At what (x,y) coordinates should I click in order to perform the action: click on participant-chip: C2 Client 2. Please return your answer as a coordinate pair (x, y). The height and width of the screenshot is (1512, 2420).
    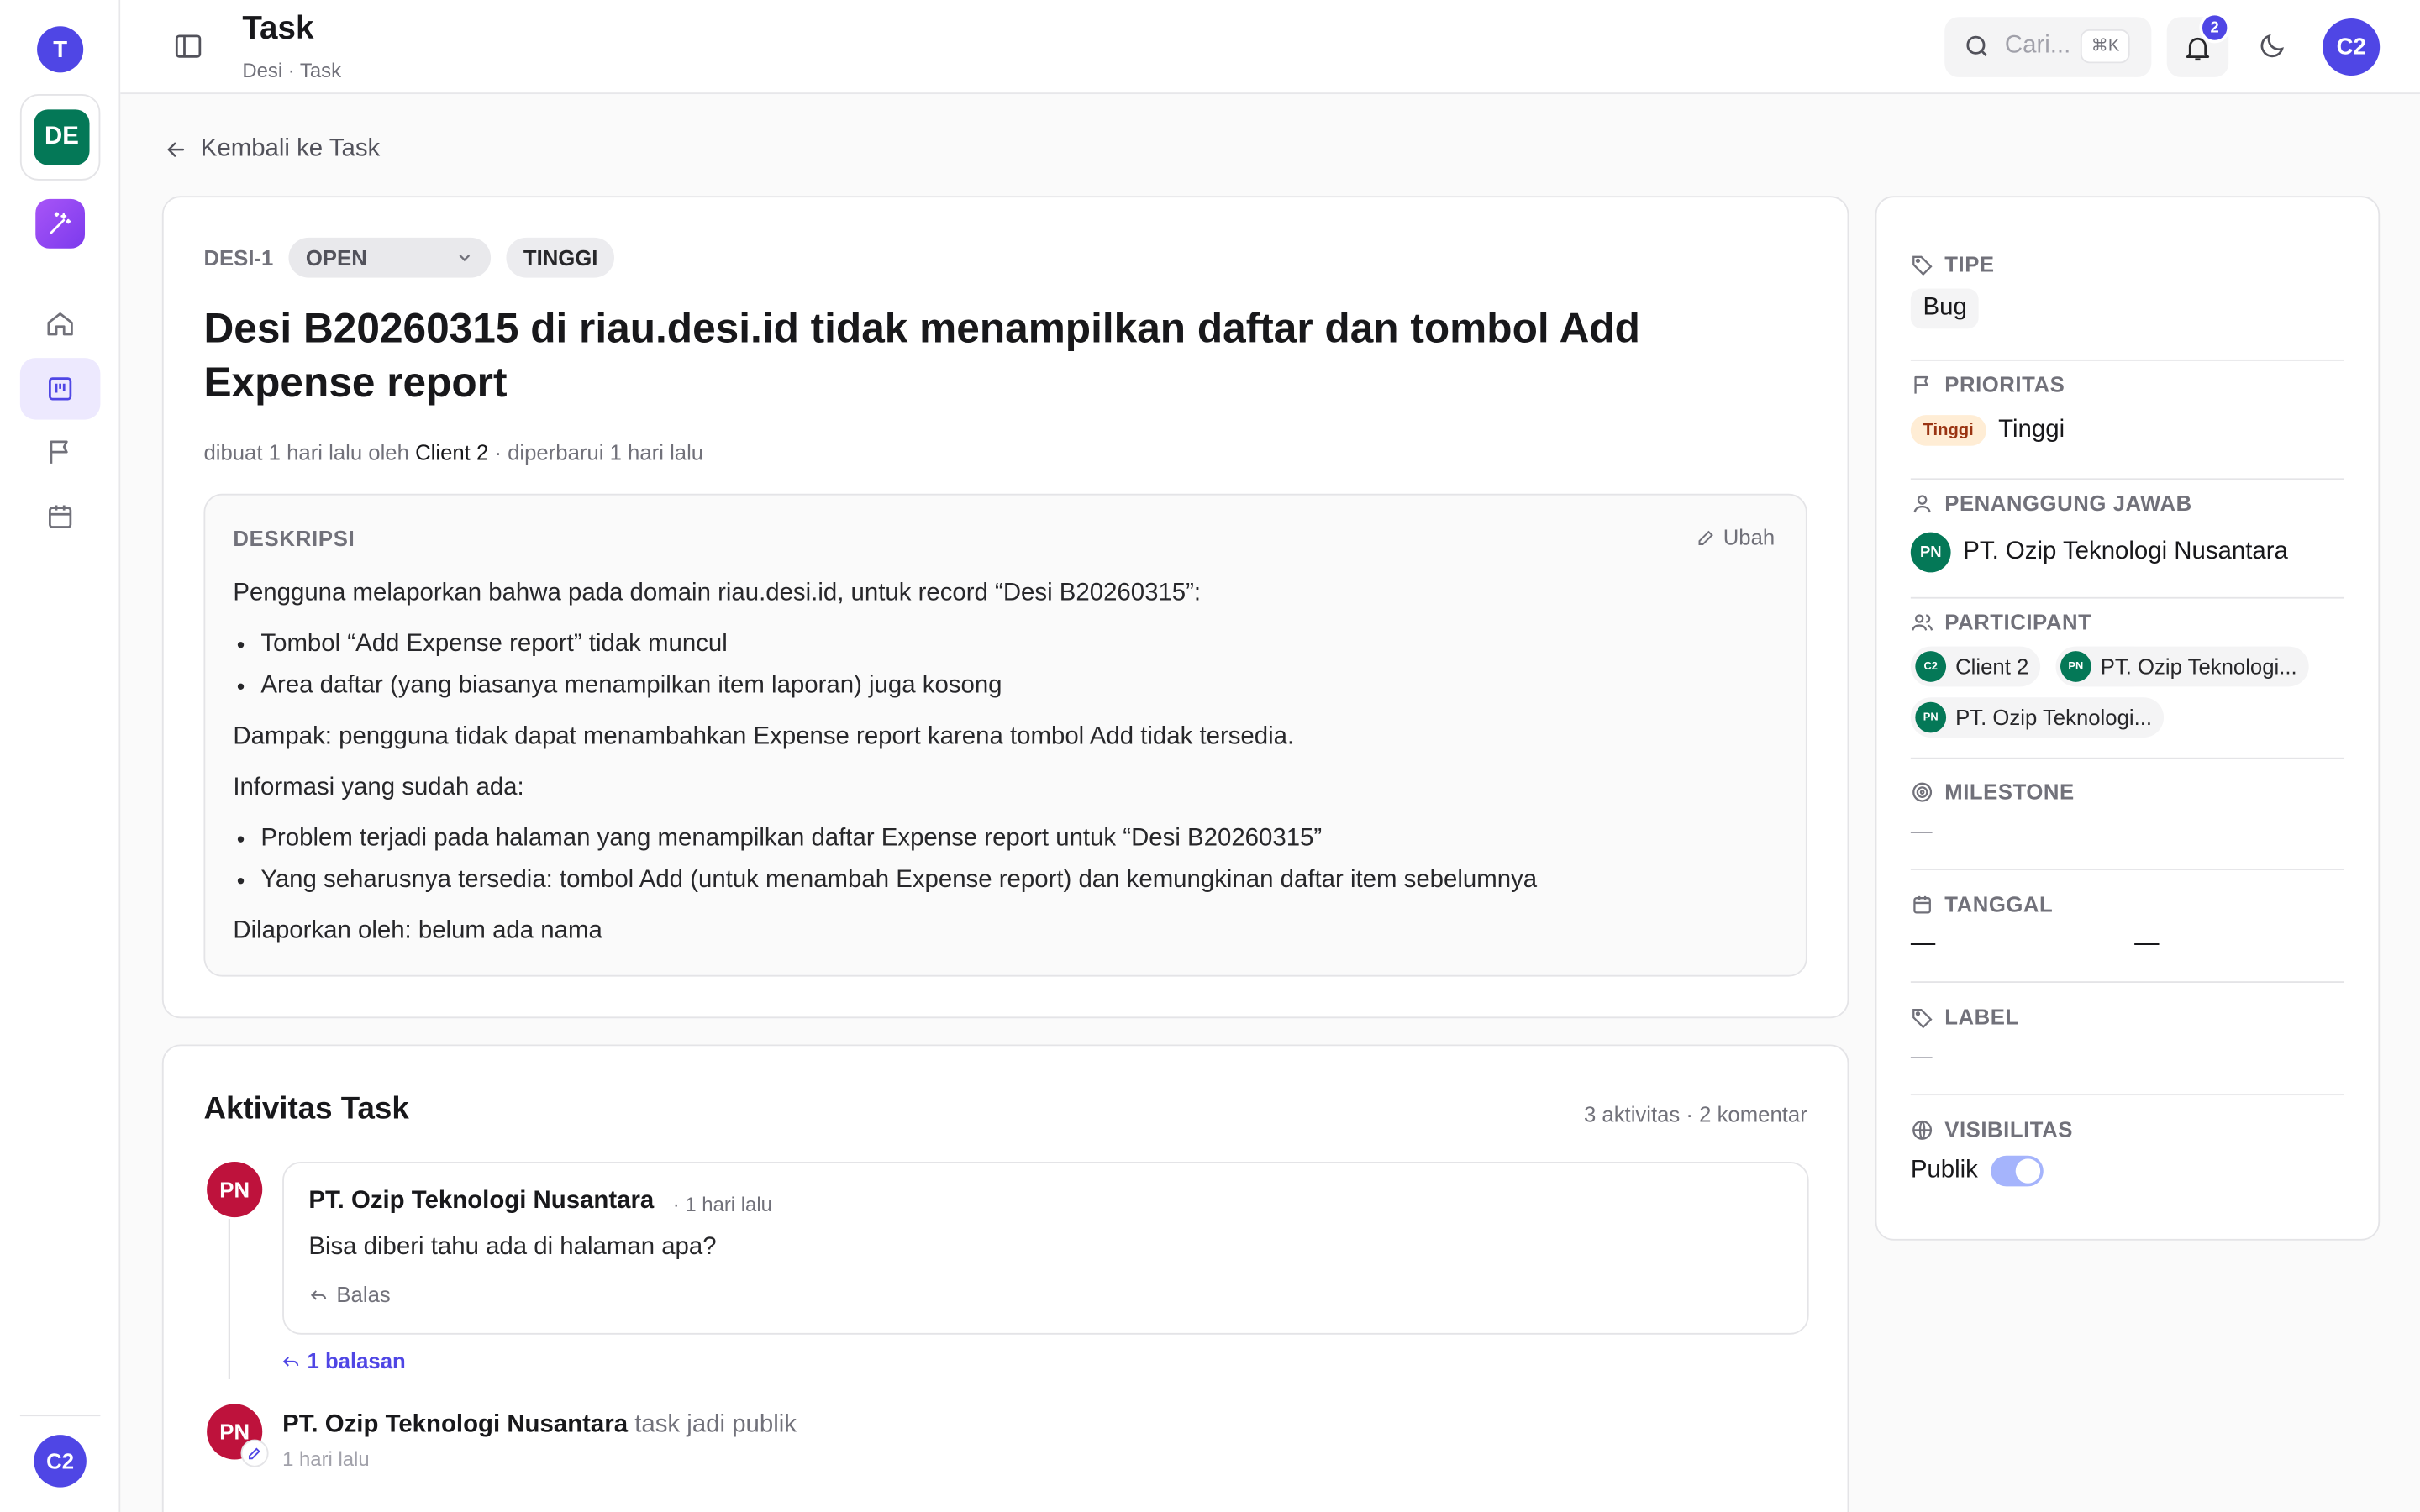
    Looking at the image, I should click on (1976, 666).